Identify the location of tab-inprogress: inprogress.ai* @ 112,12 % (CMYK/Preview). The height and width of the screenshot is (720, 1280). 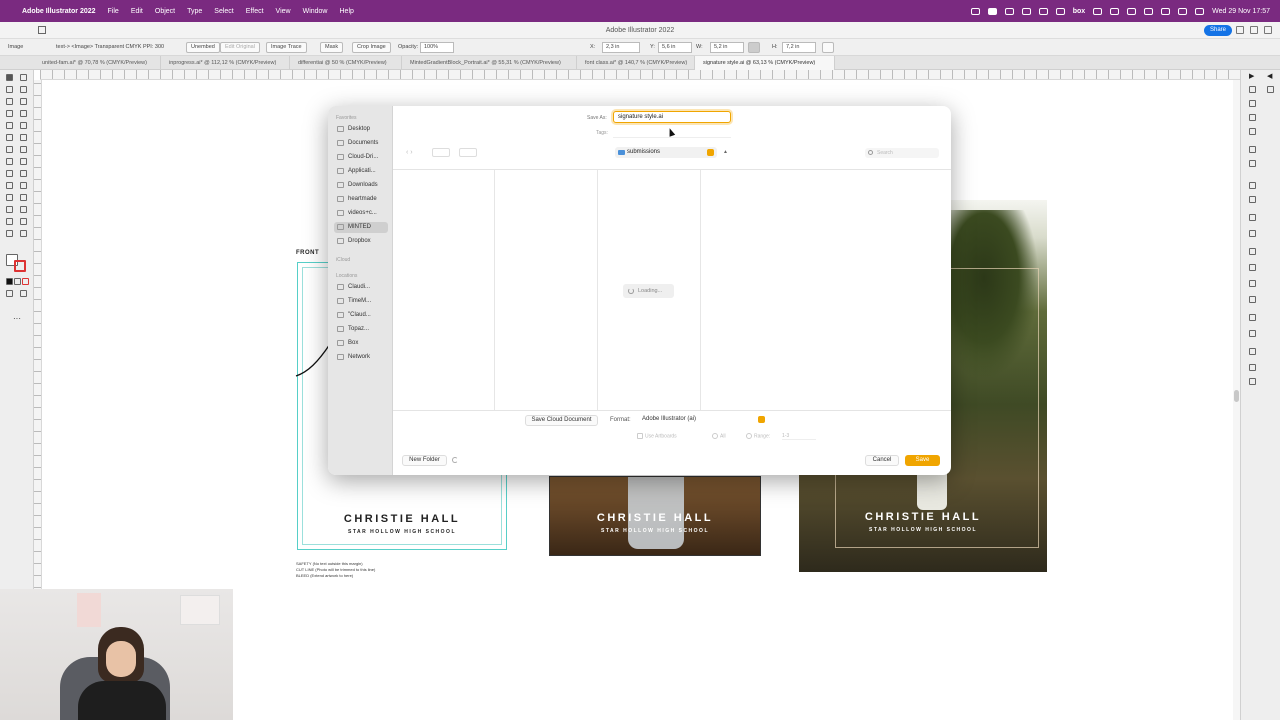
(225, 63).